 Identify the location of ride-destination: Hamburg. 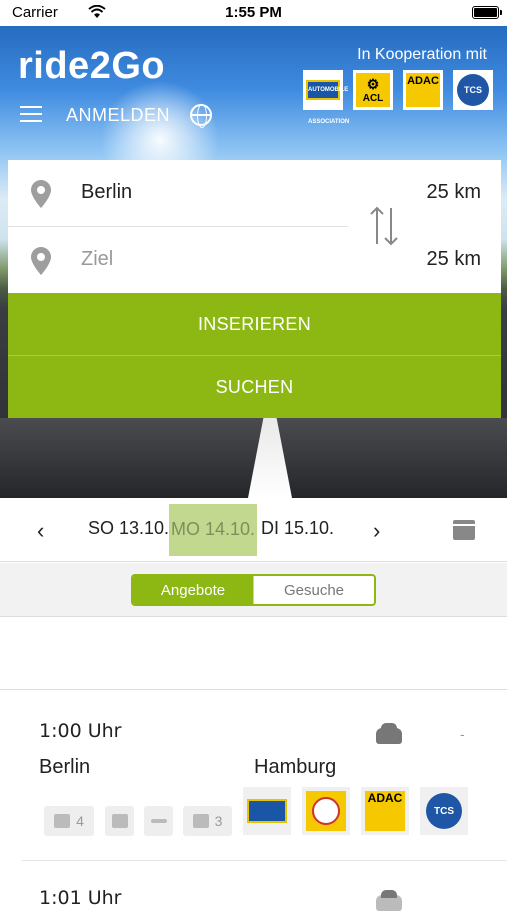
(295, 767).